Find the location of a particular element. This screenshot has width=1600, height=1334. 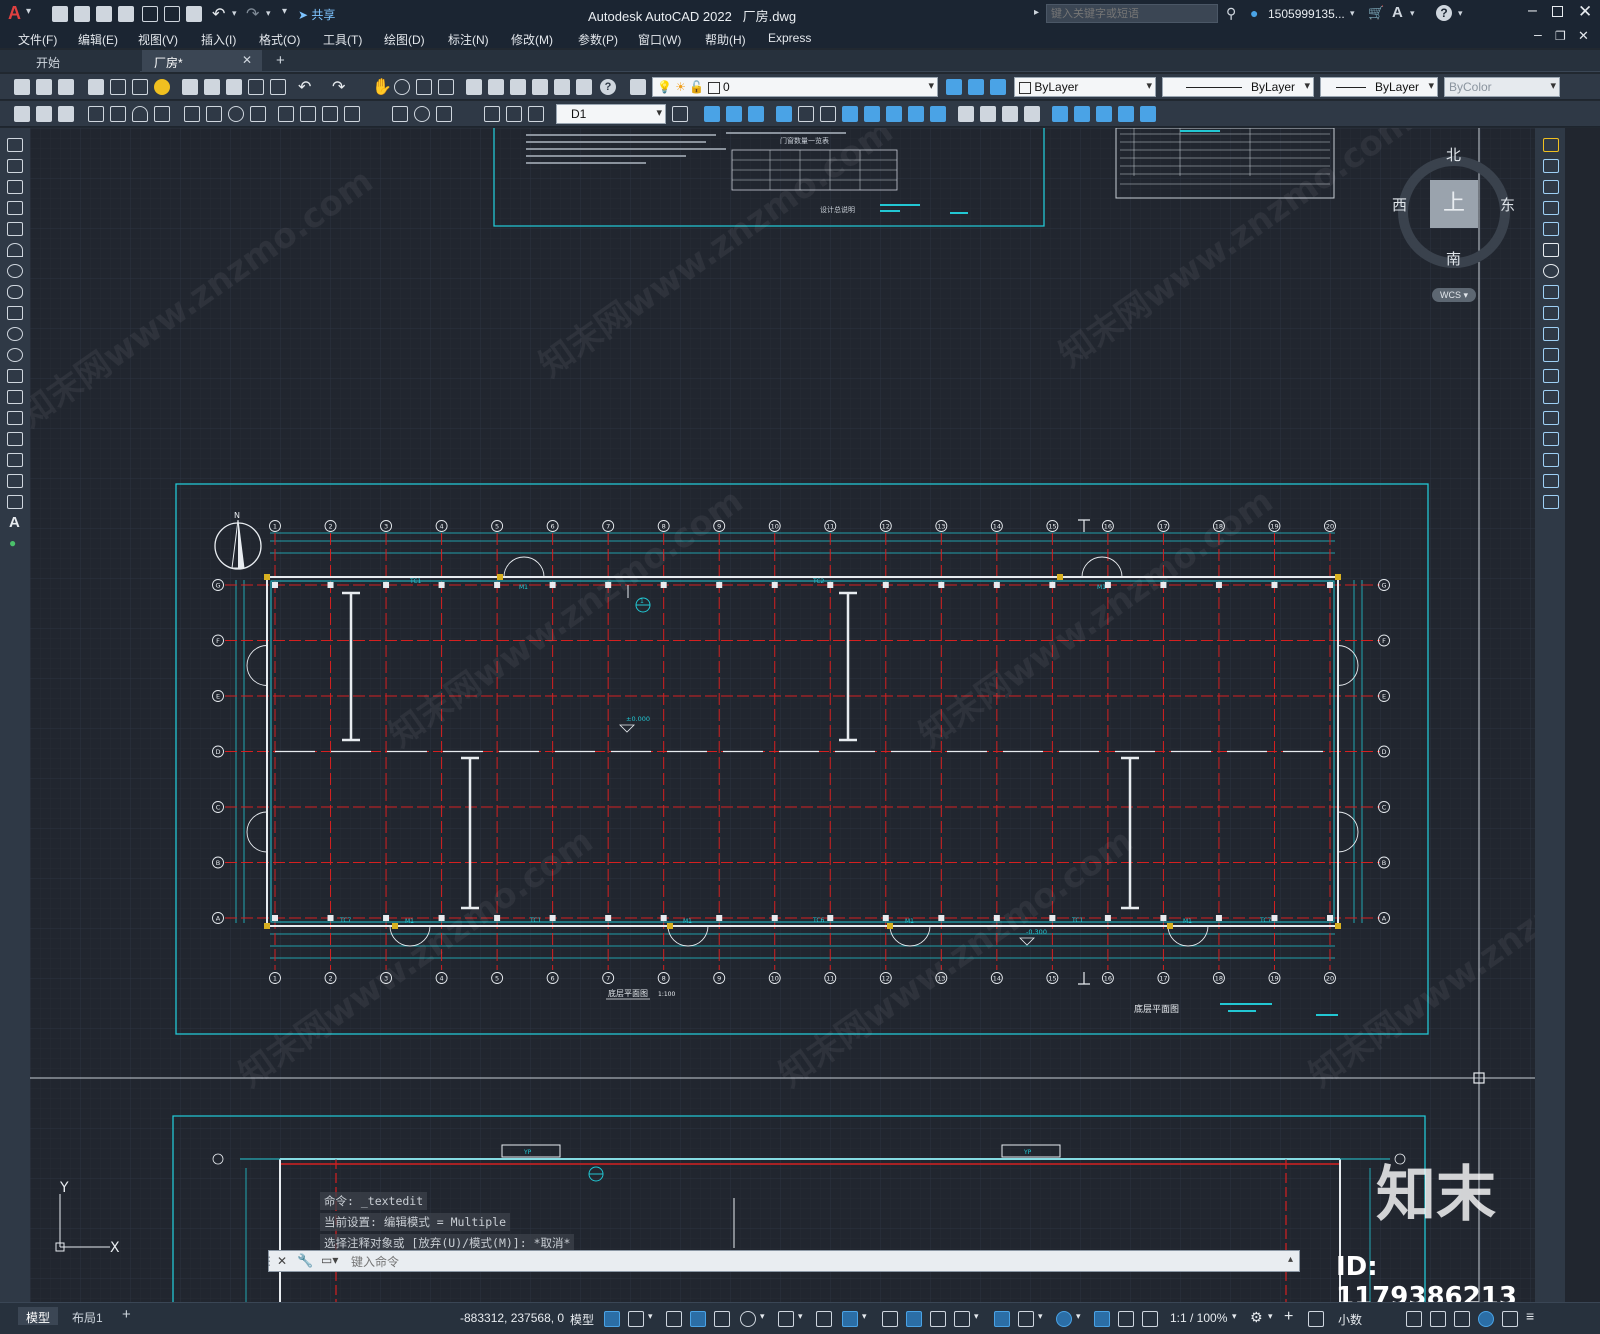

dim-text-edit-icon is located at coordinates (514, 114).